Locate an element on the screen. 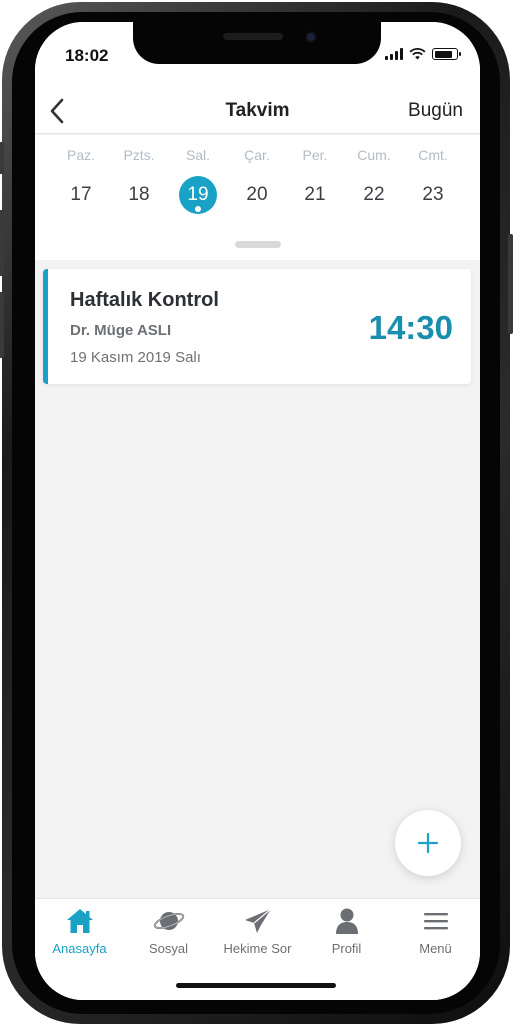 The width and height of the screenshot is (514, 1027). day-name: Paz. is located at coordinates (80, 155).